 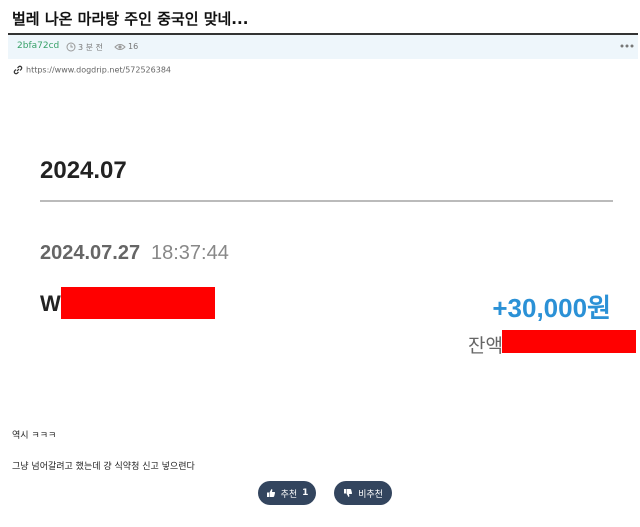 I want to click on bank-divider, so click(x=326, y=201).